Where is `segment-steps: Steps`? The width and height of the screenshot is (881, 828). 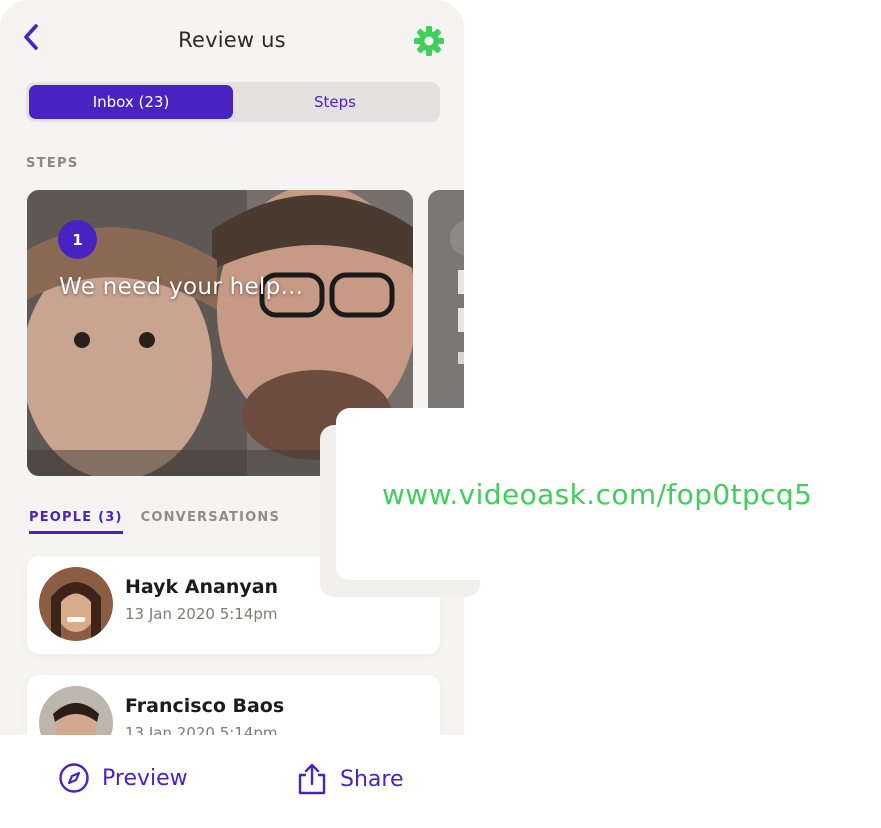 segment-steps: Steps is located at coordinates (335, 102).